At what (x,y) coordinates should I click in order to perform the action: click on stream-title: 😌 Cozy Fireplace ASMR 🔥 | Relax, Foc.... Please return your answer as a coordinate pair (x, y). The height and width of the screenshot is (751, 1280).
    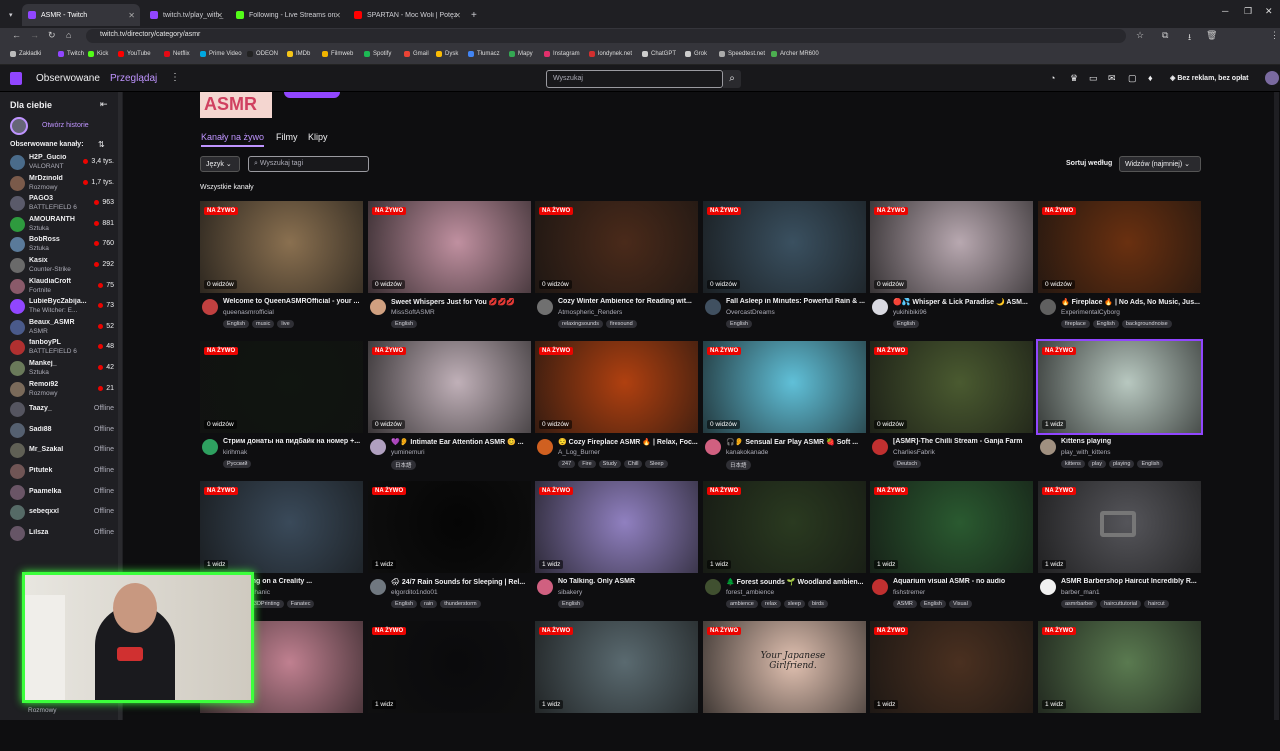
    Looking at the image, I should click on (628, 442).